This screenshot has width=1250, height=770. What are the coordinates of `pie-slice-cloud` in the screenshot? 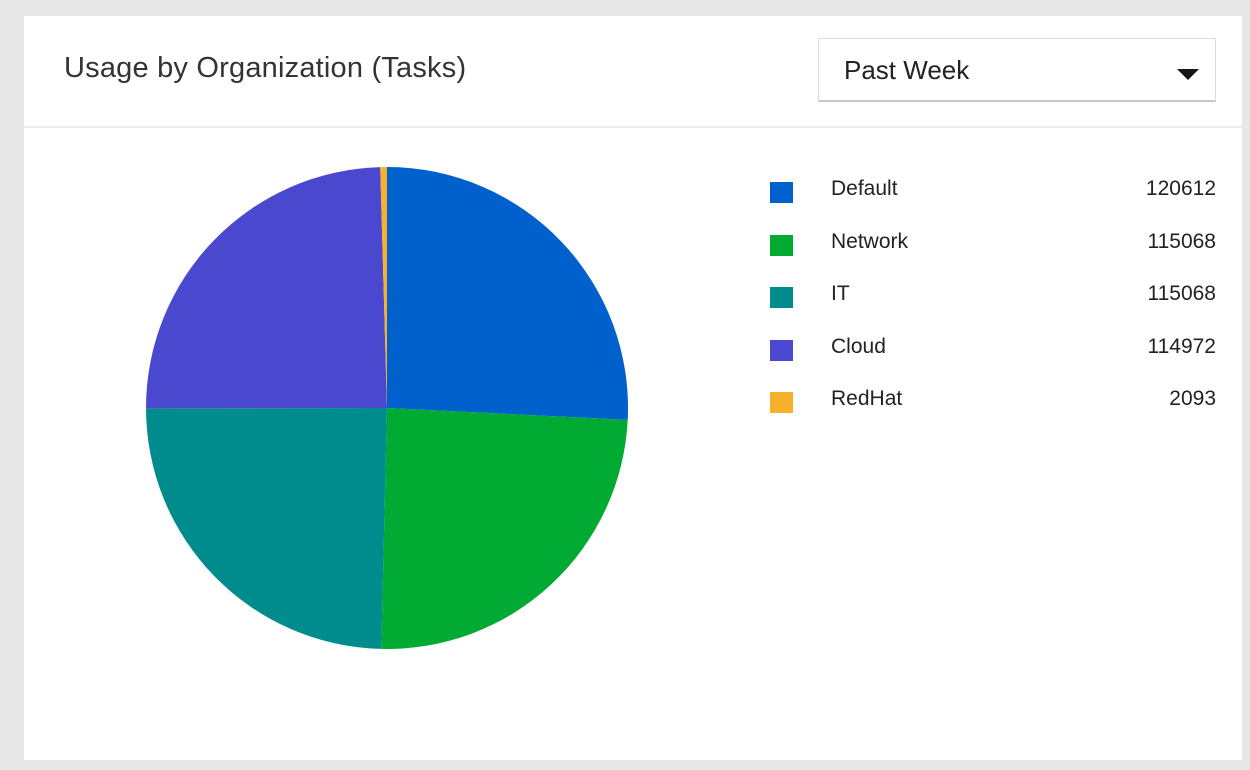 It's located at (266, 288).